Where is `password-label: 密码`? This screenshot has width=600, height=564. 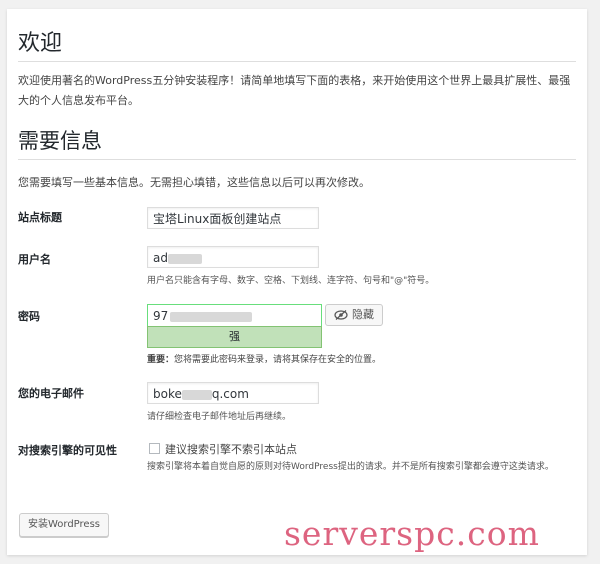
password-label: 密码 is located at coordinates (29, 316).